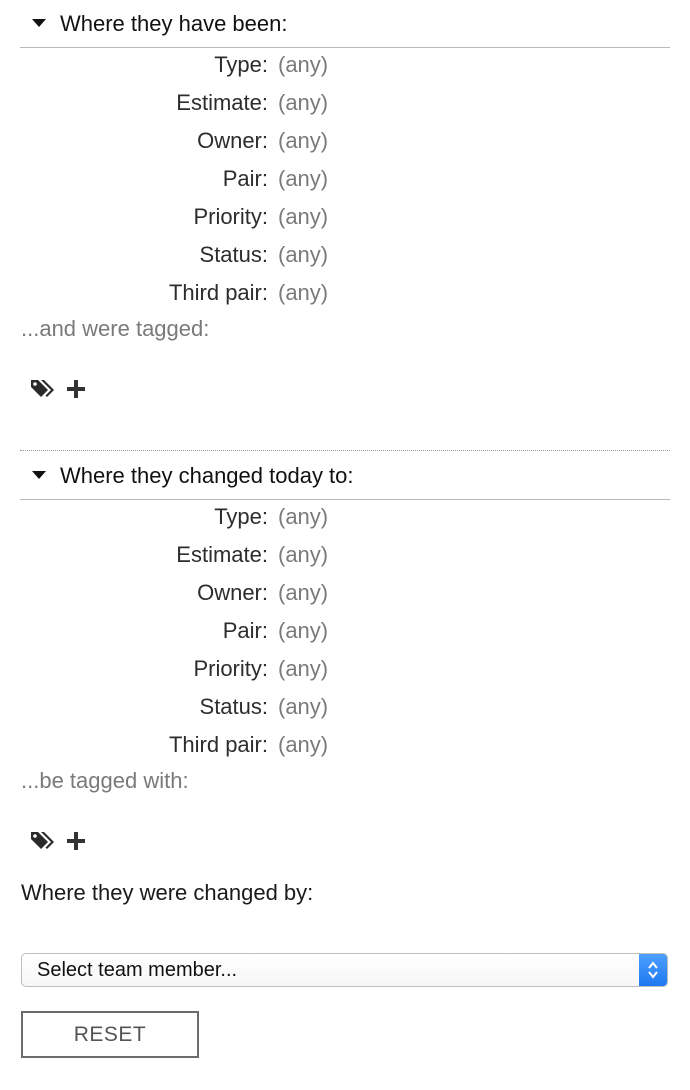 The height and width of the screenshot is (1090, 690). I want to click on reset-button: RESET, so click(110, 1034).